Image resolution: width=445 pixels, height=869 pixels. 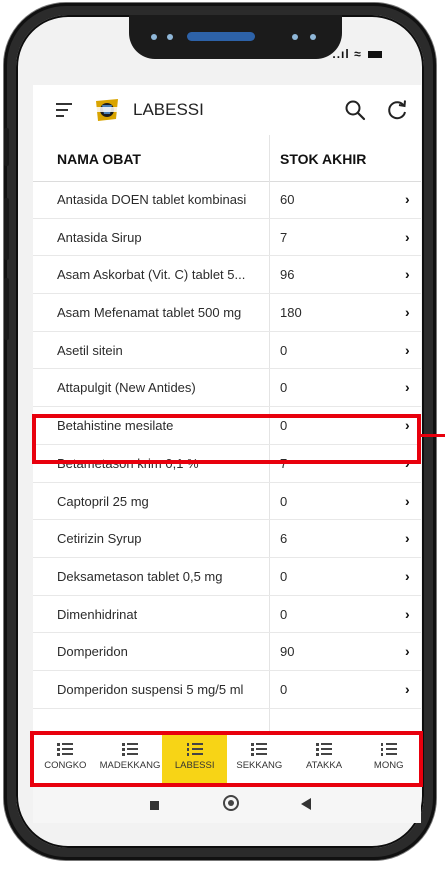 I want to click on table-row: Asam Mefenamat tablet 500 mg 180 ›, so click(x=227, y=313).